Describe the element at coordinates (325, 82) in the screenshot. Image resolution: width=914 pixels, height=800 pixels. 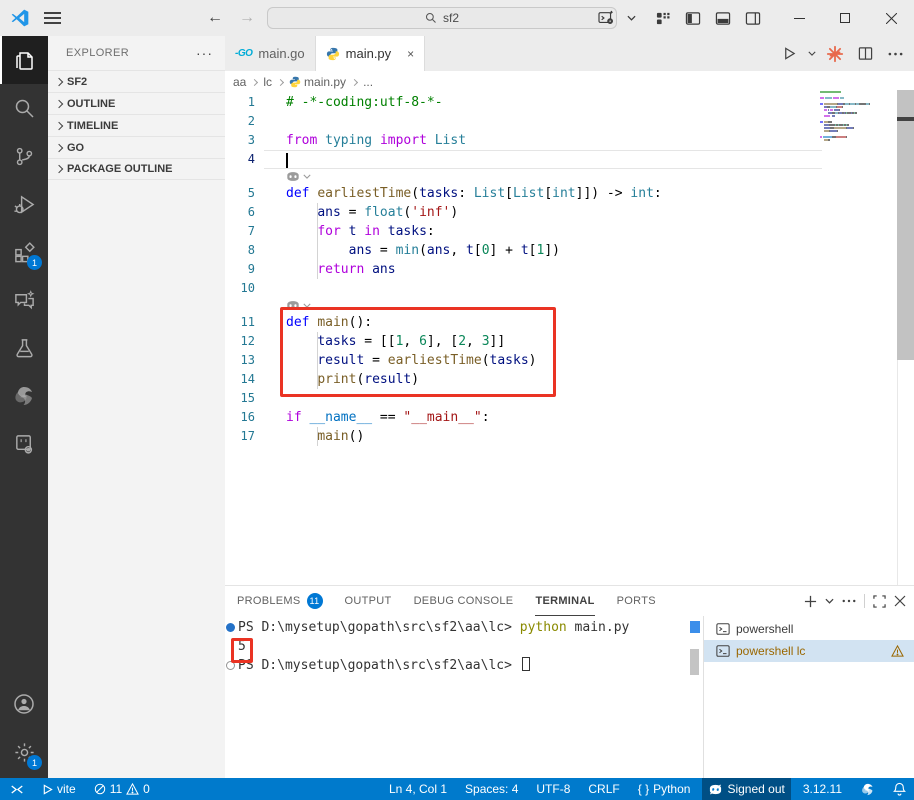
I see `breadcrumb-item-file: main.py` at that location.